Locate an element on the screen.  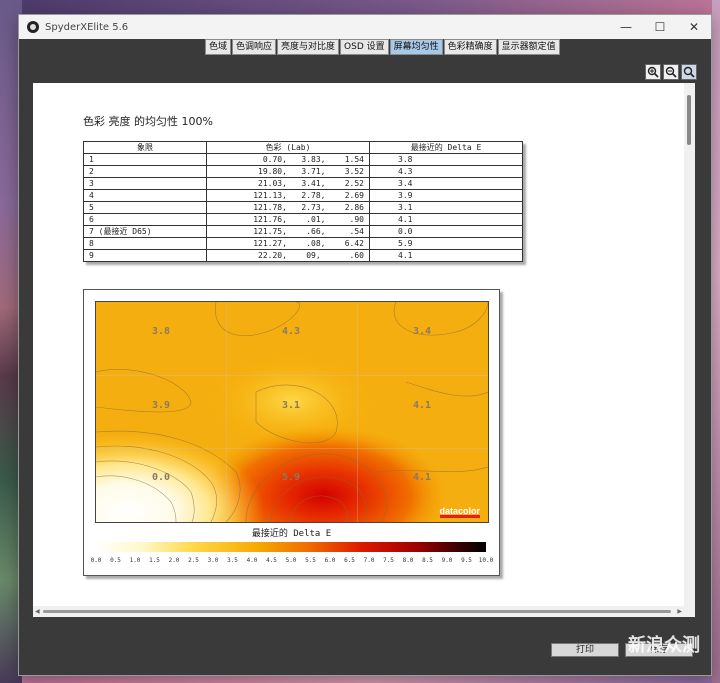
header-delta-e: 最接近的 Delta E is located at coordinates (446, 147).